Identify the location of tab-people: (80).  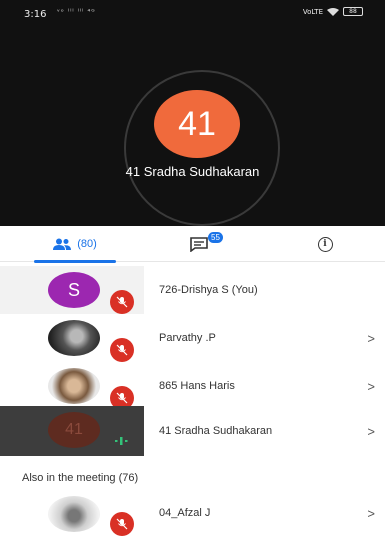
(75, 244).